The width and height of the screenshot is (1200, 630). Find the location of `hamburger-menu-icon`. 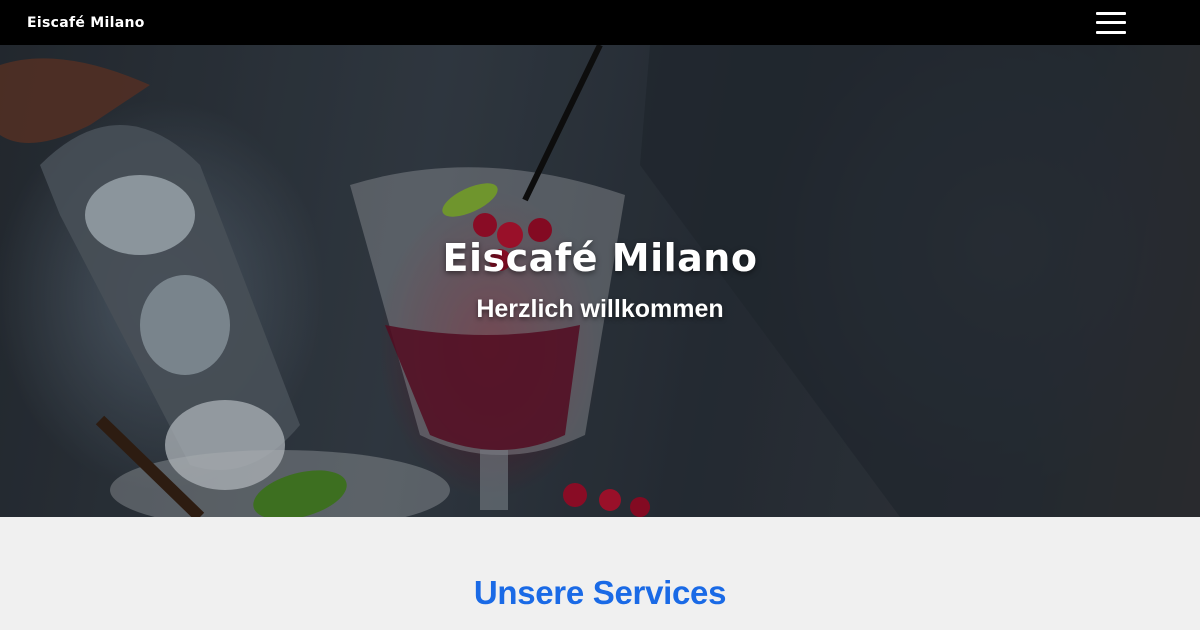

hamburger-menu-icon is located at coordinates (1111, 22).